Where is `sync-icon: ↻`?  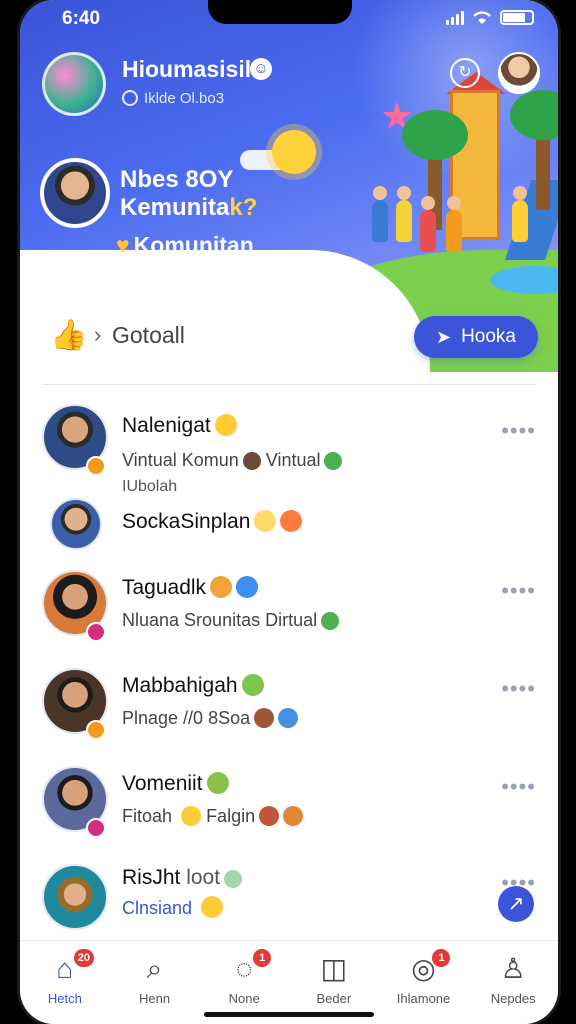
sync-icon: ↻ is located at coordinates (465, 73).